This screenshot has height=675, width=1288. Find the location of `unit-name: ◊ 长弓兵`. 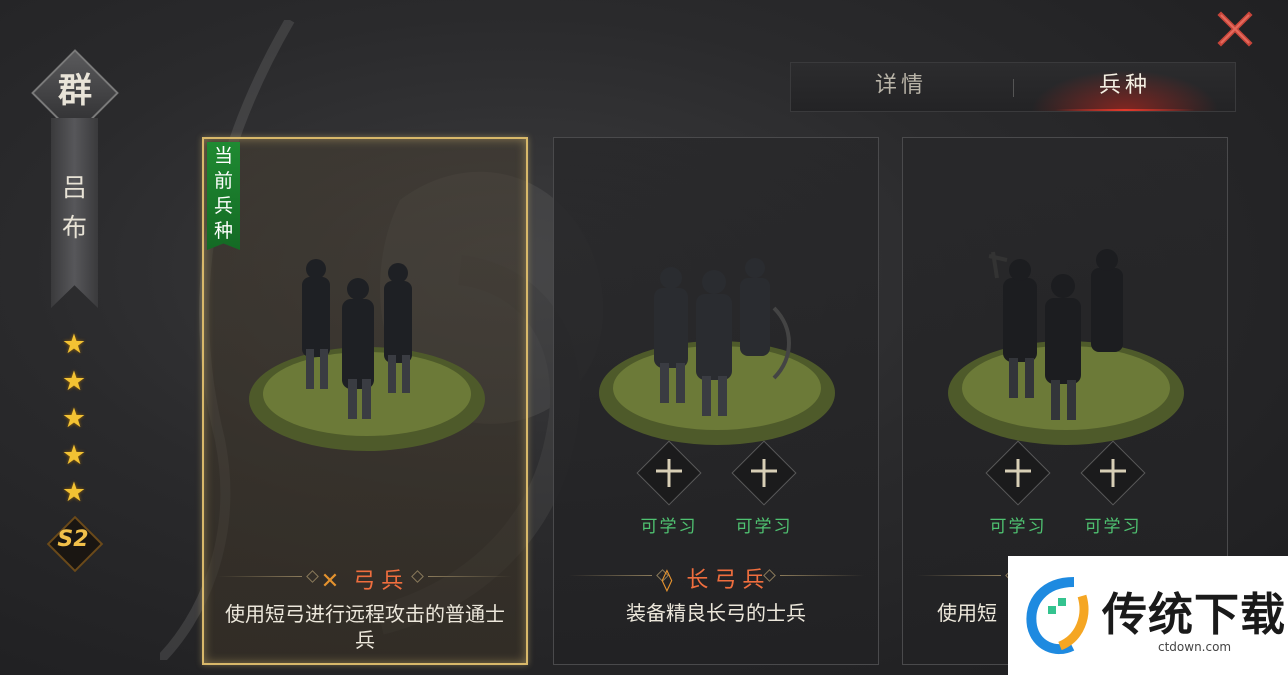

unit-name: ◊ 长弓兵 is located at coordinates (716, 578).